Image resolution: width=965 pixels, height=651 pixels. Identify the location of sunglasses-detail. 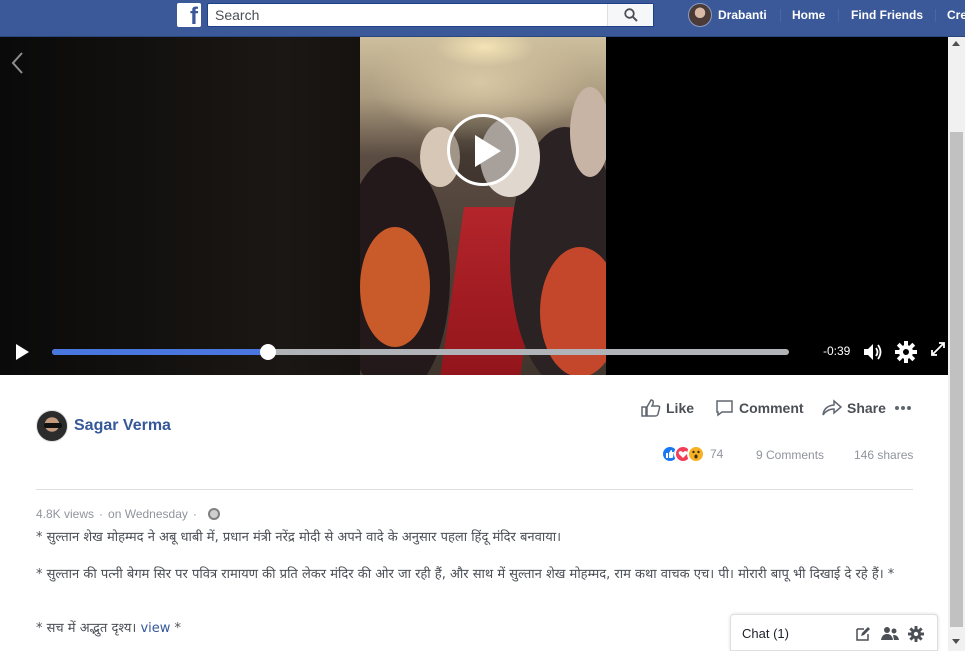
(53, 425).